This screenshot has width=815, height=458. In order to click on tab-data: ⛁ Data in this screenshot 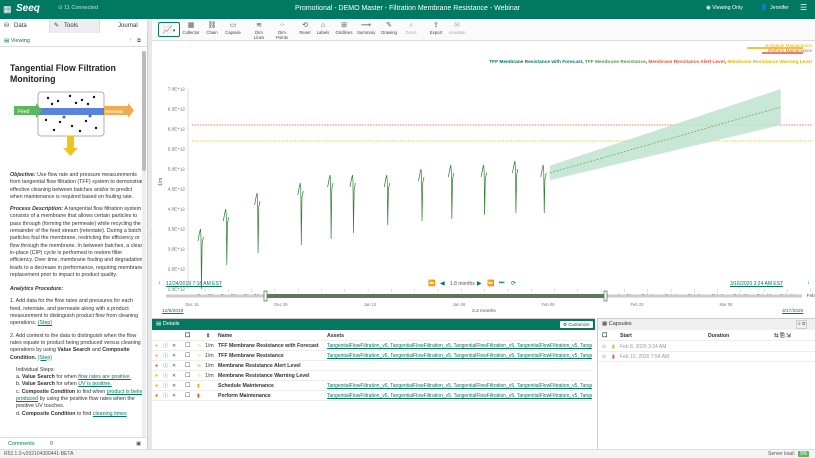, I will do `click(25, 26)`.